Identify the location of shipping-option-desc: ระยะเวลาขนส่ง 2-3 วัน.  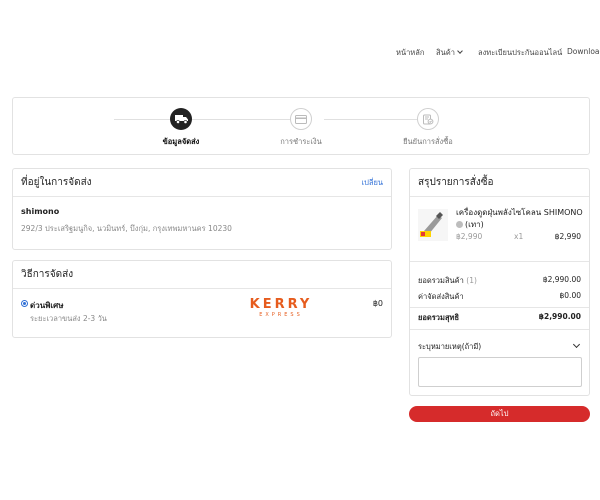
(68, 318).